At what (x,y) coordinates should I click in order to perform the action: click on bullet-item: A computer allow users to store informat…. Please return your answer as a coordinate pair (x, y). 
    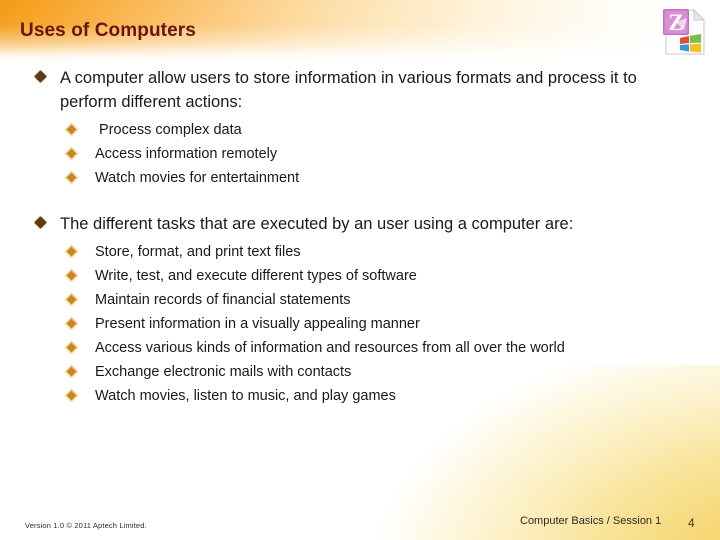
    Looking at the image, I should click on (360, 90).